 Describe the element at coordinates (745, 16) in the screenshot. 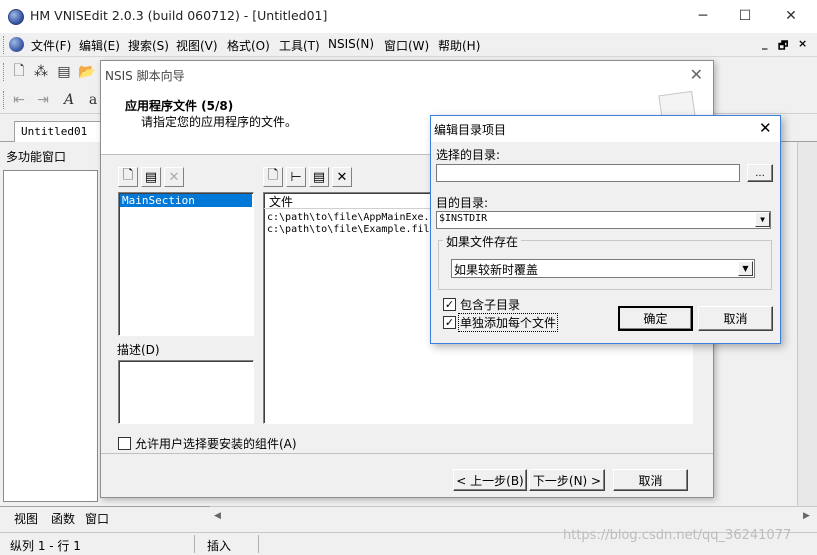

I see `maximize-button: ☐` at that location.